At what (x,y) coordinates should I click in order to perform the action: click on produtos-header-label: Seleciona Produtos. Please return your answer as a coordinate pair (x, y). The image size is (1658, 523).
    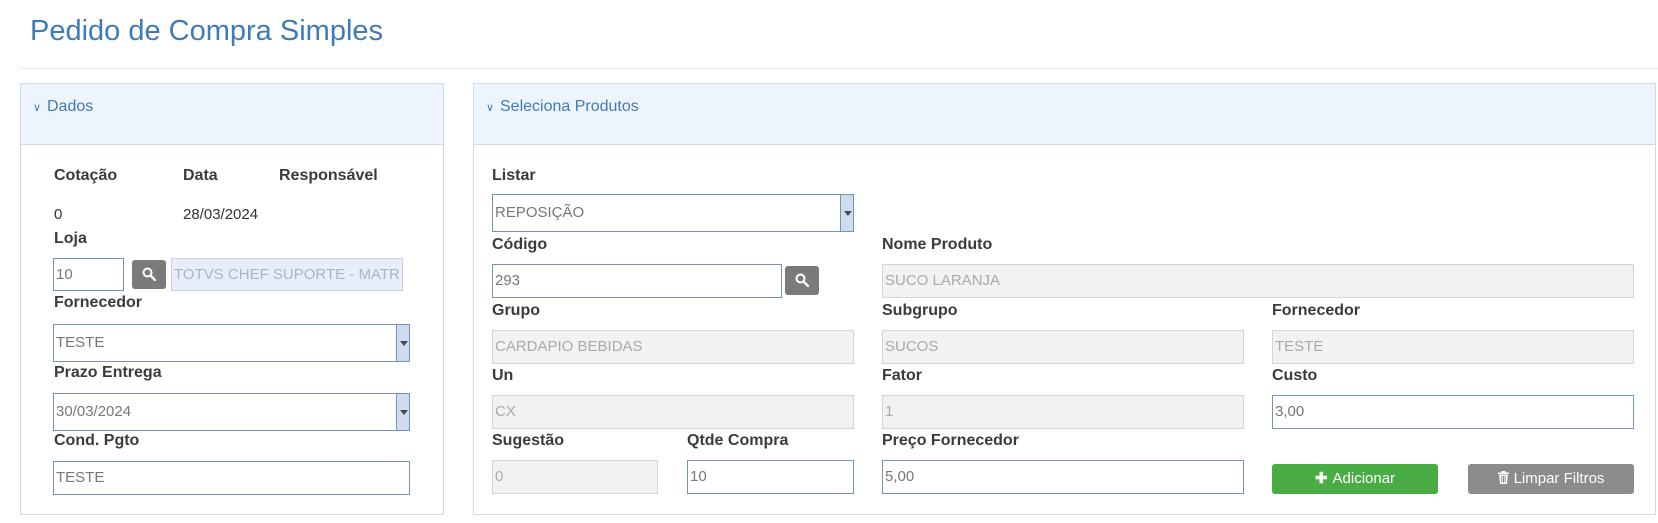
    Looking at the image, I should click on (569, 106).